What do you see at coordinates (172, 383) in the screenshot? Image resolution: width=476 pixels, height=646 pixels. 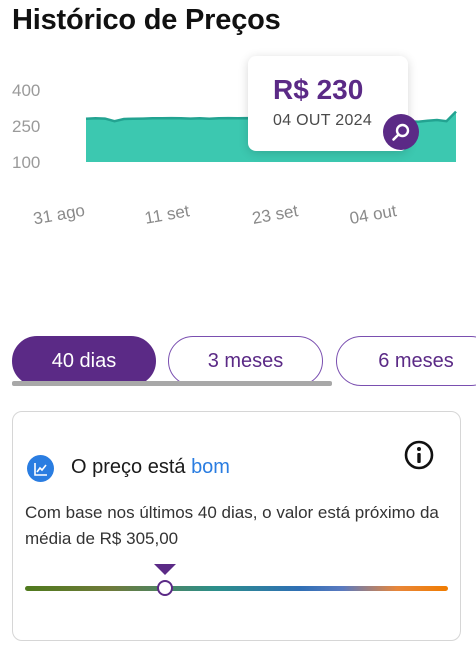 I see `tabs-scrollbar` at bounding box center [172, 383].